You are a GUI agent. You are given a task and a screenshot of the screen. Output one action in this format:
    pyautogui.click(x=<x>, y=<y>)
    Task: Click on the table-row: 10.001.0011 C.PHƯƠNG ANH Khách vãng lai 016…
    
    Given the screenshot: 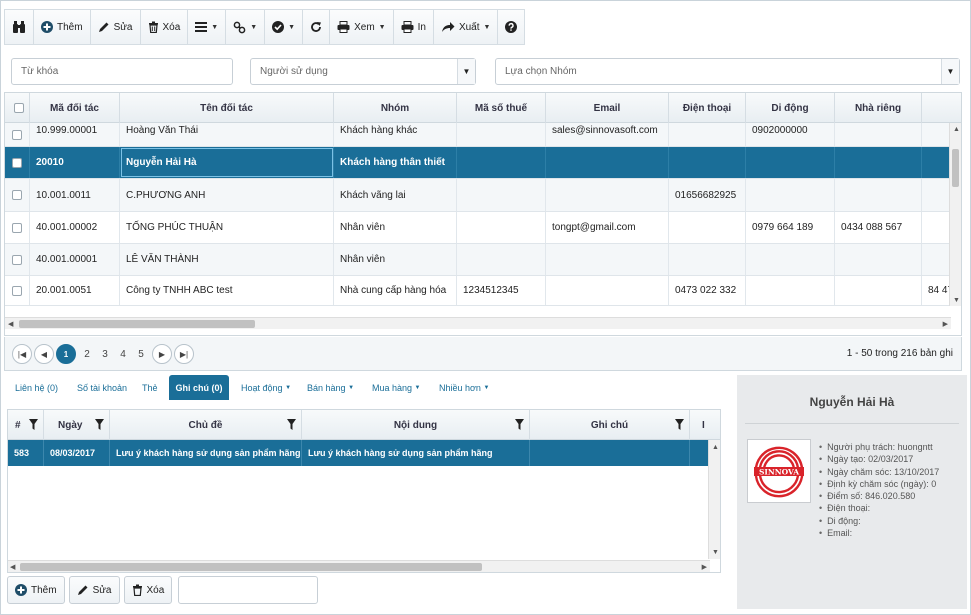 What is the action you would take?
    pyautogui.click(x=483, y=195)
    